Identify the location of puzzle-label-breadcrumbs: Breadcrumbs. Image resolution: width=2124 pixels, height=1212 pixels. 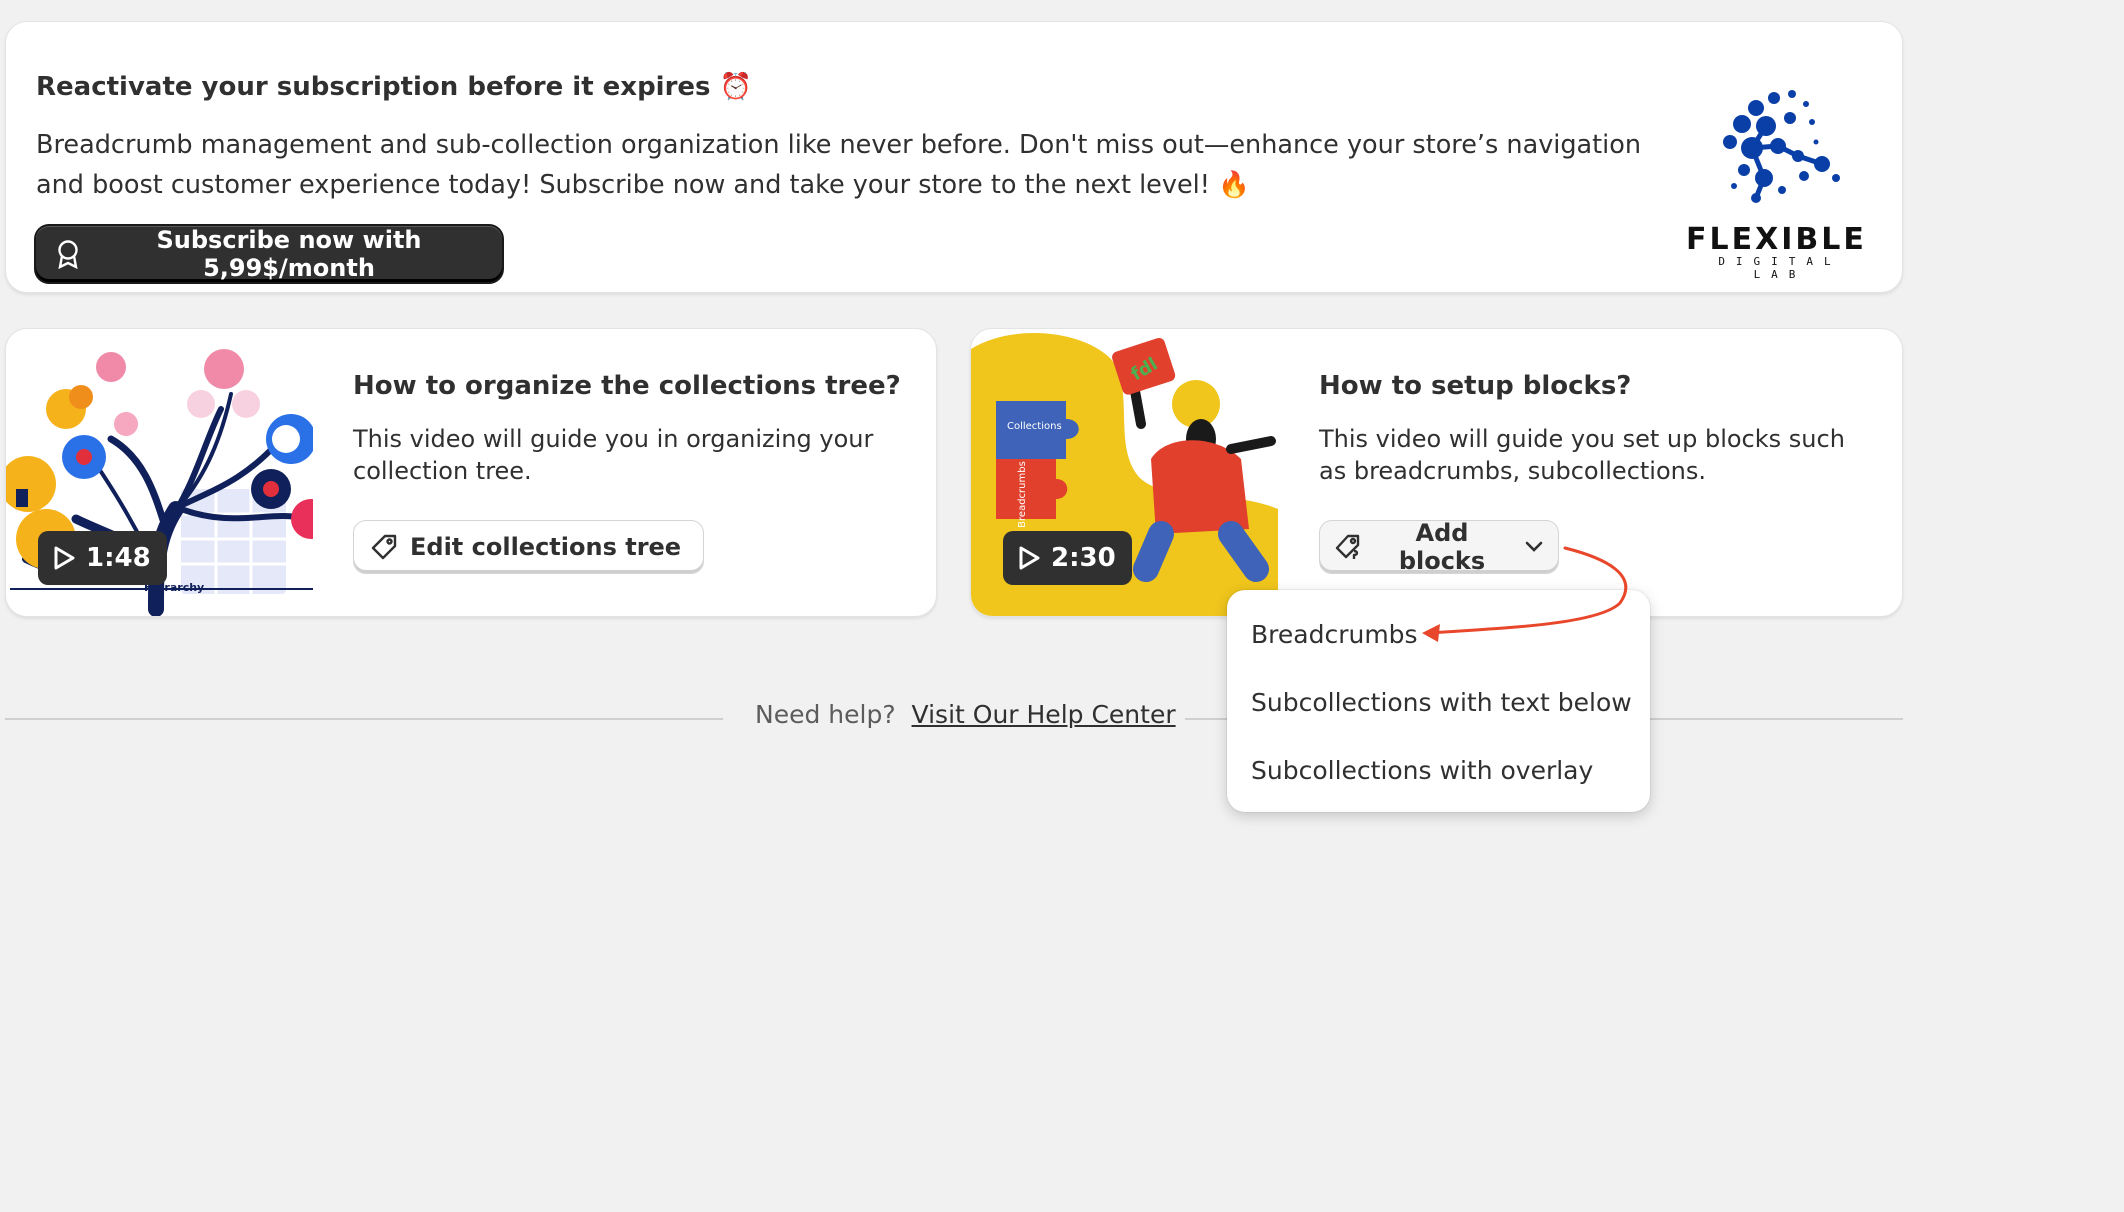
(1022, 494).